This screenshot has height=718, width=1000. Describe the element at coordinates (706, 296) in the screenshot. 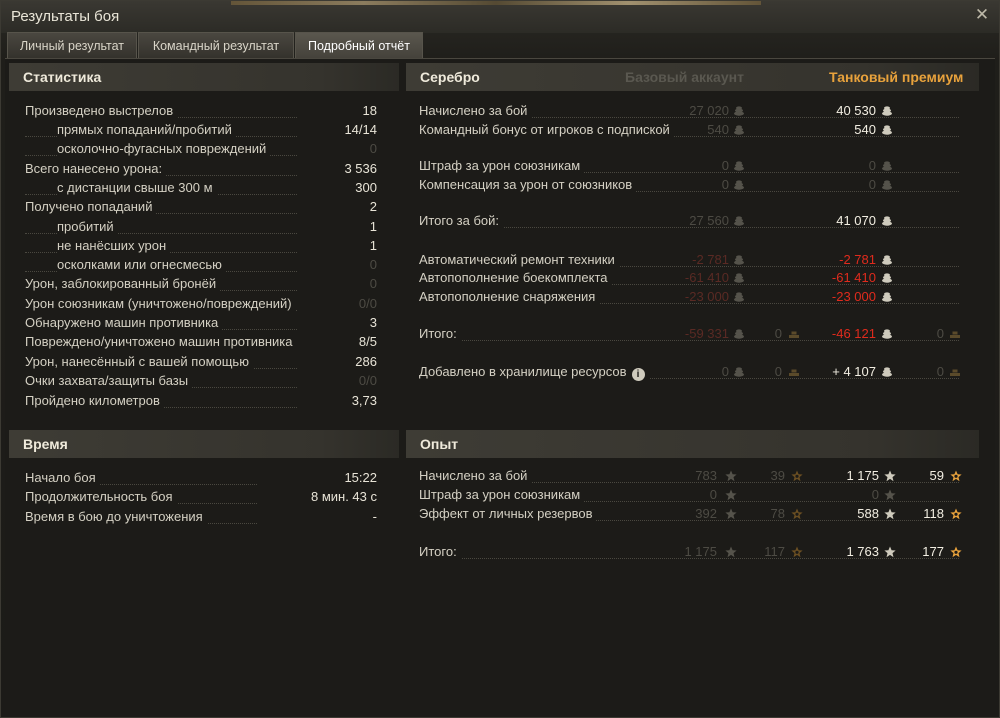

I see `basic-credits-value: -23 000` at that location.